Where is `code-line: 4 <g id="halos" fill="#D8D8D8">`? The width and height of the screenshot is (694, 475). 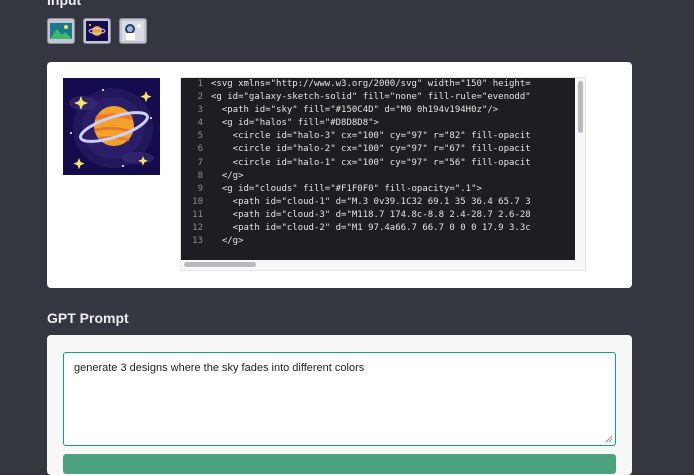 code-line: 4 <g id="halos" fill="#D8D8D8"> is located at coordinates (378, 123).